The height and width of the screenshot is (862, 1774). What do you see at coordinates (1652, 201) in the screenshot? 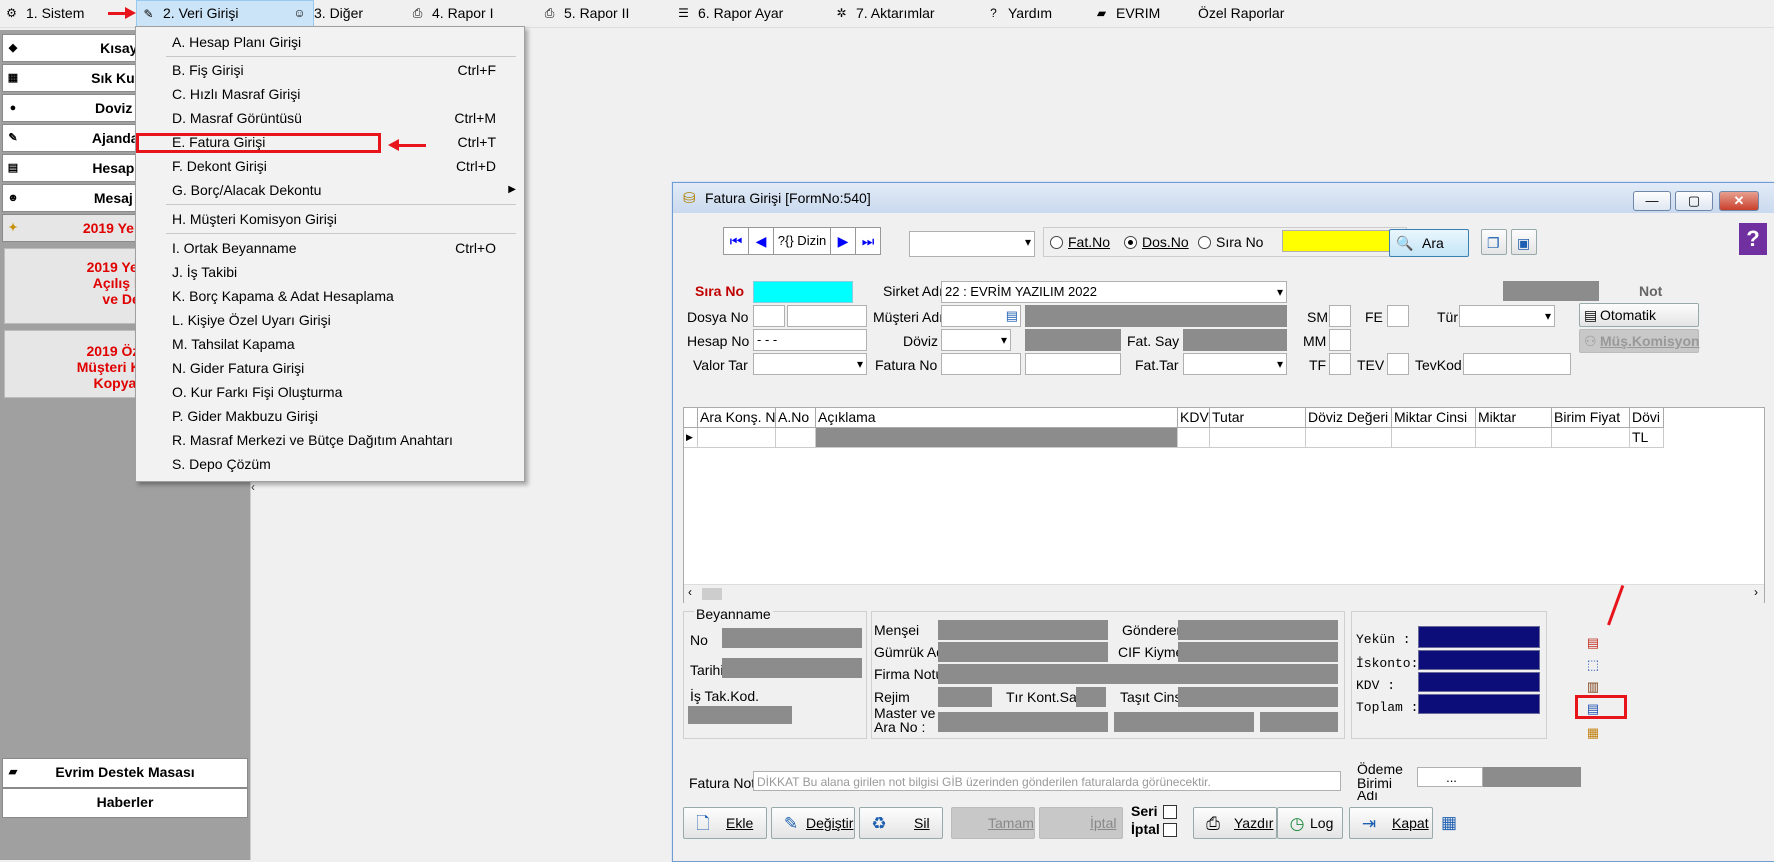
I see `minimize-button: —` at bounding box center [1652, 201].